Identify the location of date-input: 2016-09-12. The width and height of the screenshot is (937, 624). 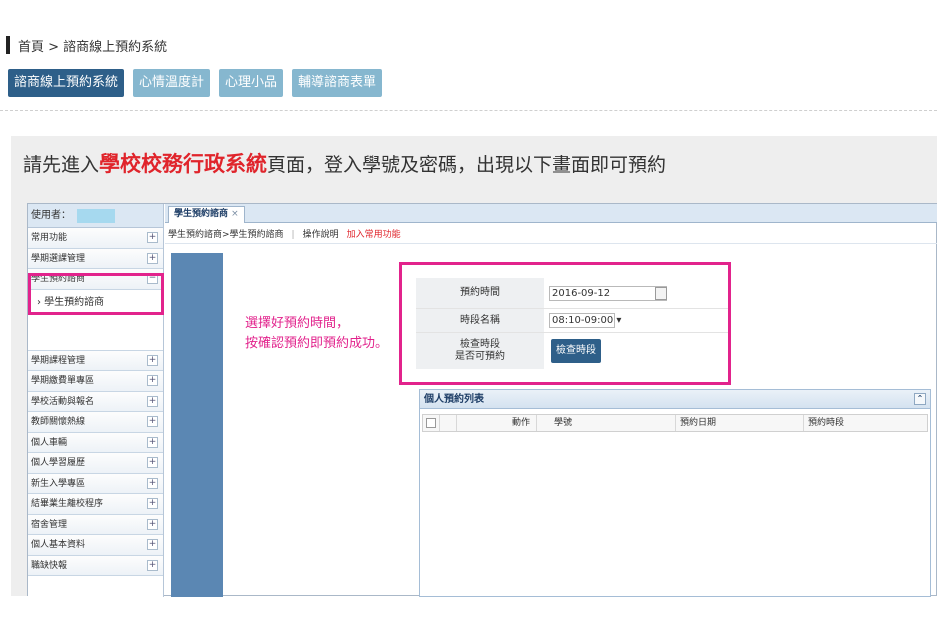
(608, 293).